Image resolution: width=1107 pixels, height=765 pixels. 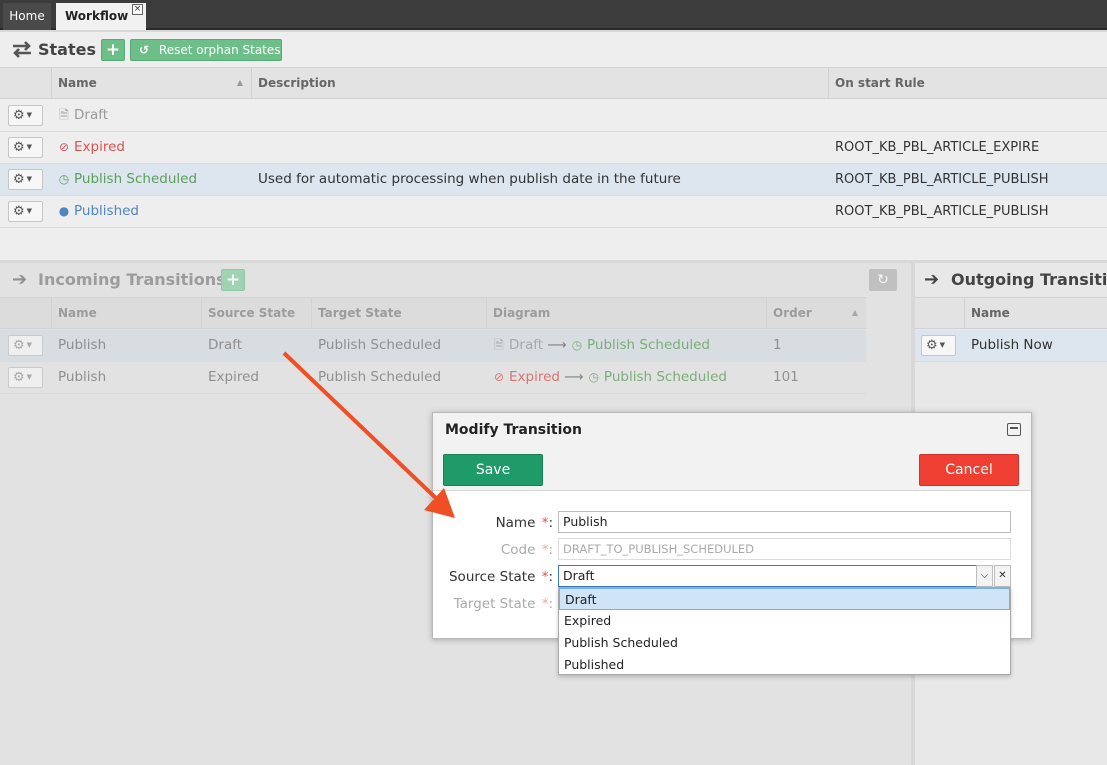 I want to click on code-label-text: Code, so click(x=518, y=550).